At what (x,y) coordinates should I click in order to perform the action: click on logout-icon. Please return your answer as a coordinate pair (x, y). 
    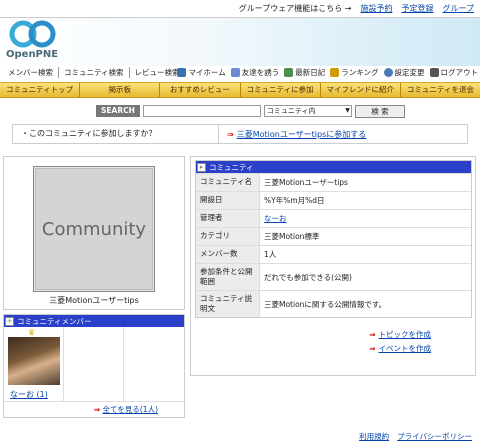
    Looking at the image, I should click on (434, 72).